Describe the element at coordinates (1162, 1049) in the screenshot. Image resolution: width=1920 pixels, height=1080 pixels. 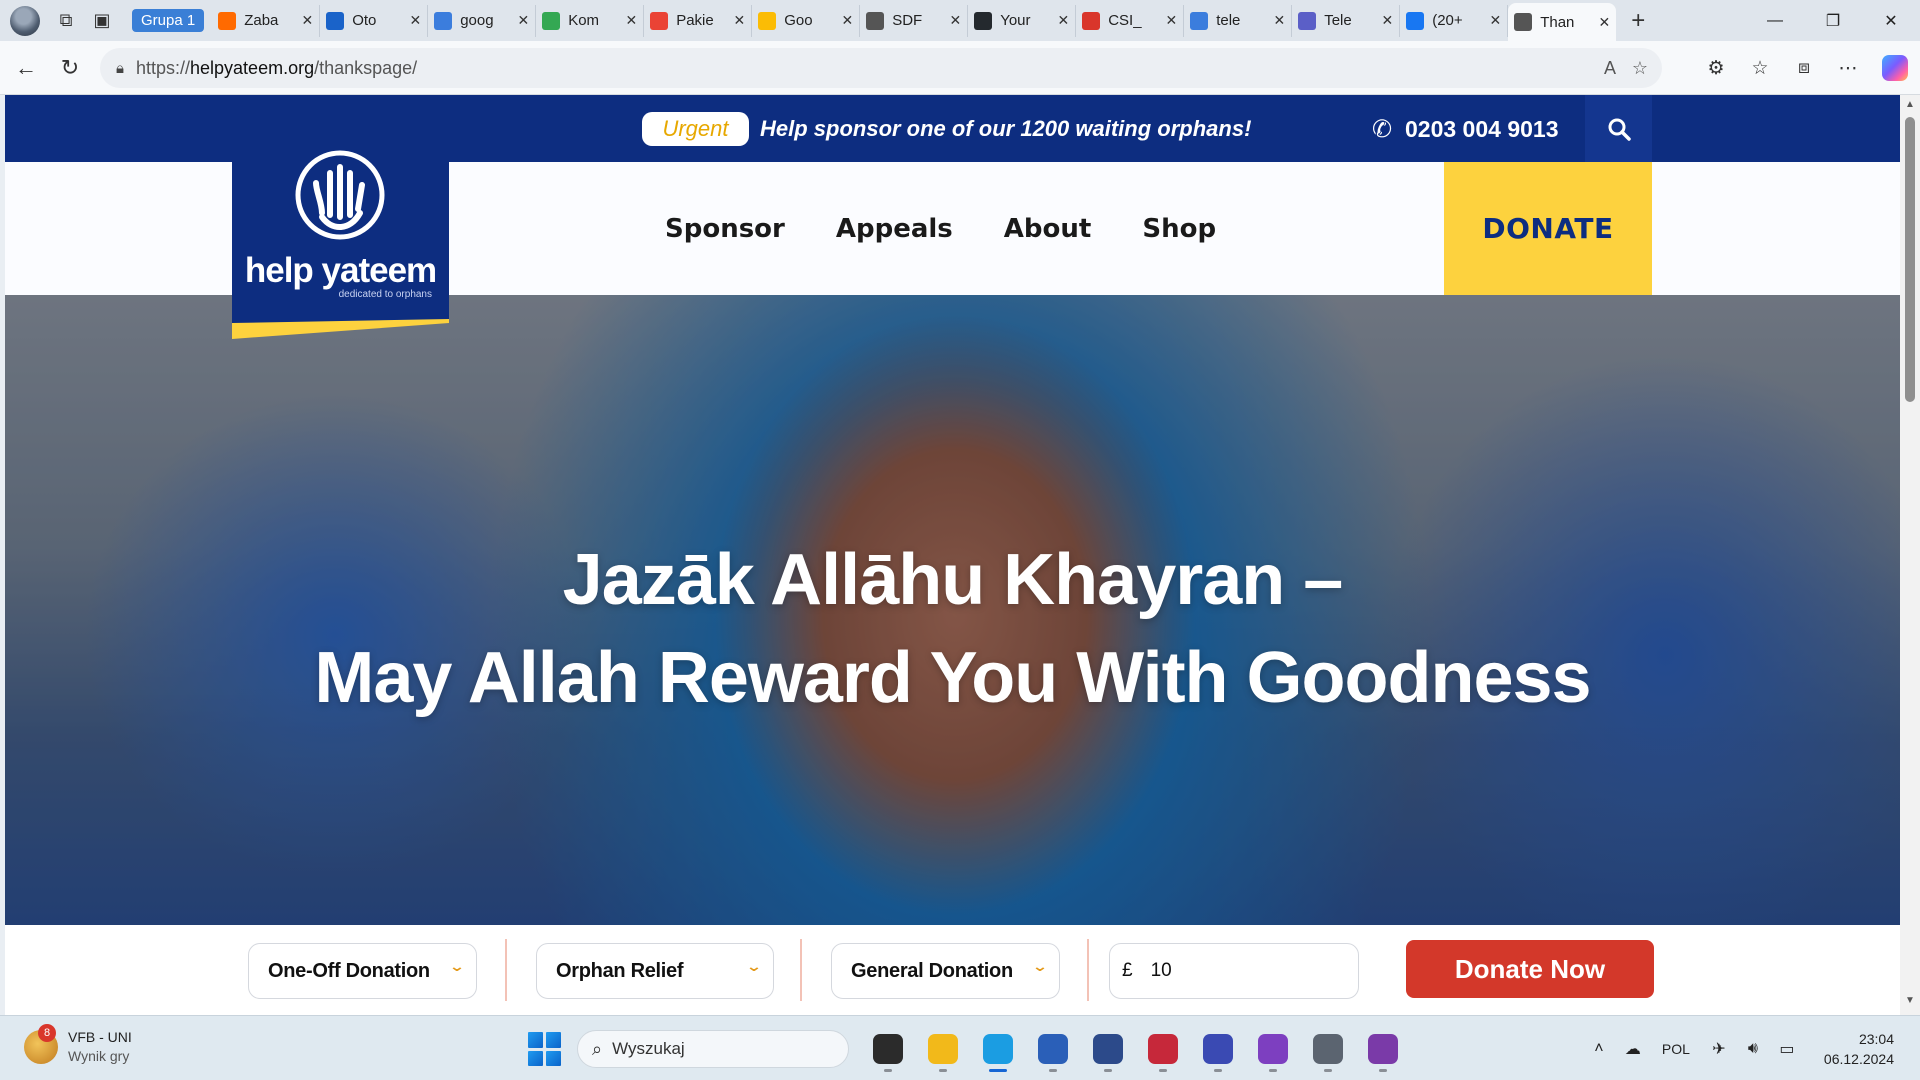
I see `app-red-icon` at that location.